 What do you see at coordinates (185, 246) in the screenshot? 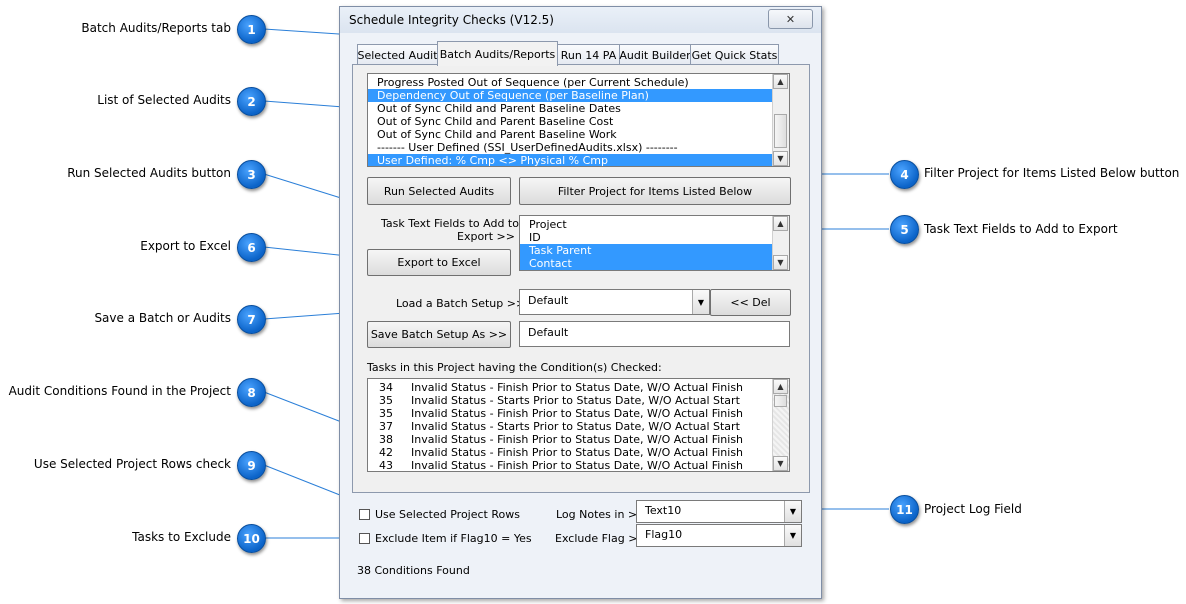
I see `callout-label-6: Export to Excel` at bounding box center [185, 246].